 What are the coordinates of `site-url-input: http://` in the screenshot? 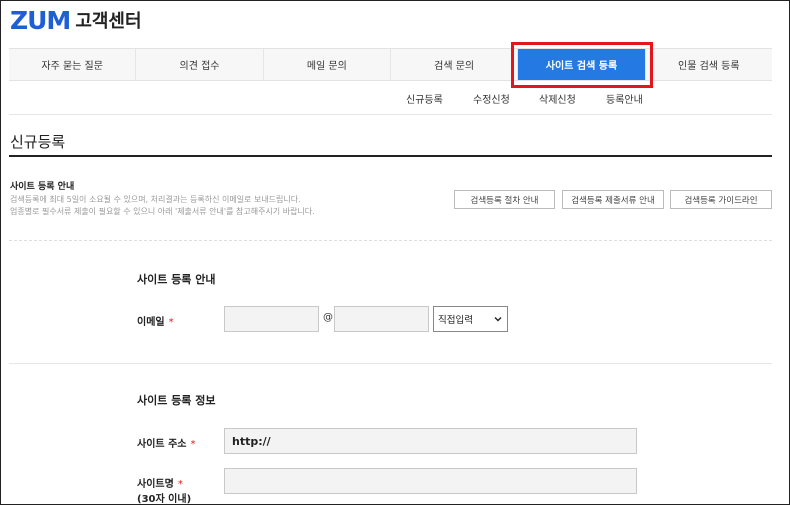 It's located at (430, 441).